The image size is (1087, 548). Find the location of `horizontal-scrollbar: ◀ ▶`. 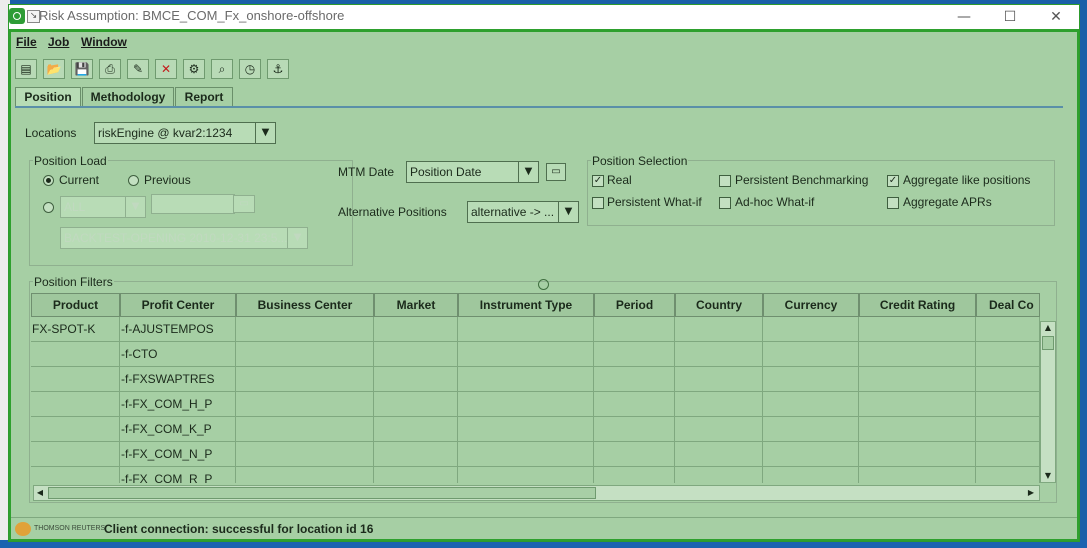

horizontal-scrollbar: ◀ ▶ is located at coordinates (536, 493).